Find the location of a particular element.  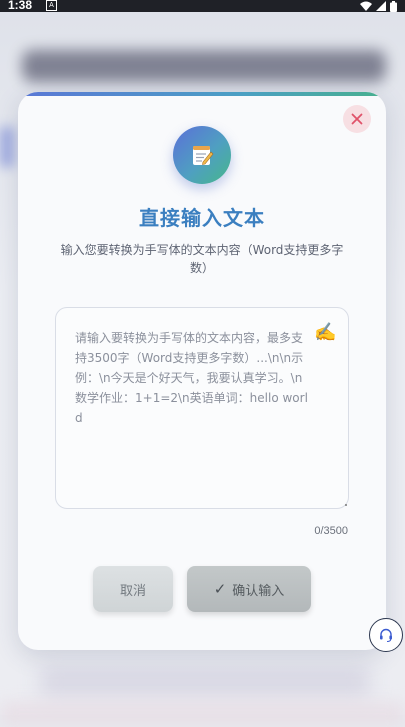

notification-icon: A is located at coordinates (51, 5).